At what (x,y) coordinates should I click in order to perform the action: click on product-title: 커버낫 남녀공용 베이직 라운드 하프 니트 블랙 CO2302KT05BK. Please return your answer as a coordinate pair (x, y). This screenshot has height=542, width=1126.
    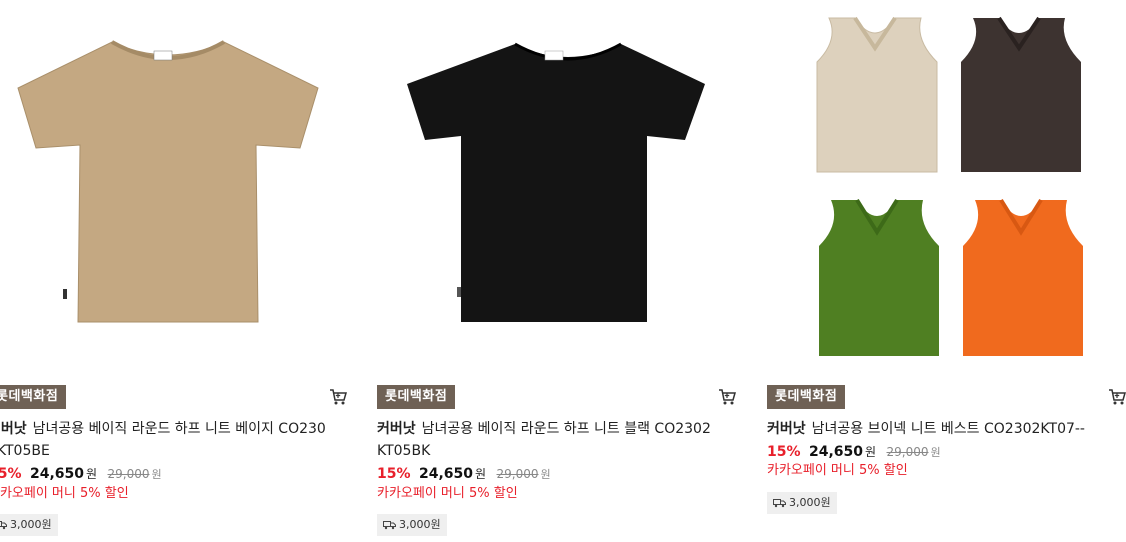
    Looking at the image, I should click on (547, 440).